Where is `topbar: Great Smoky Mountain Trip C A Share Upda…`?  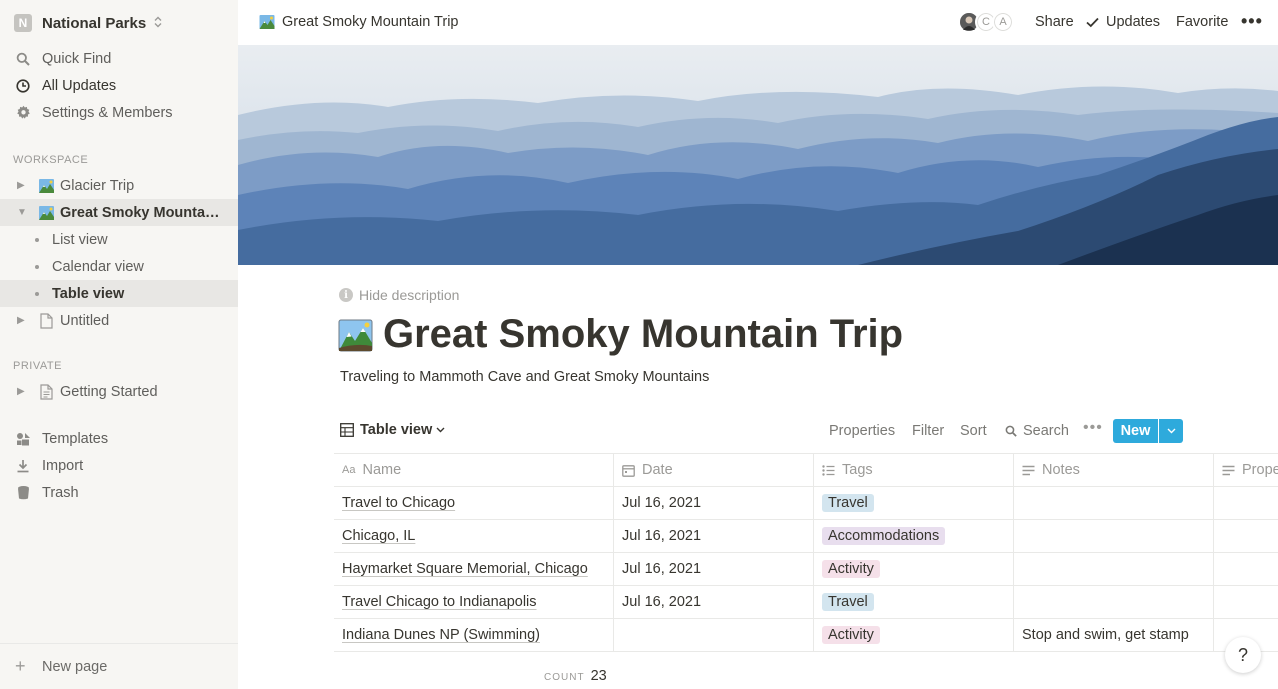 topbar: Great Smoky Mountain Trip C A Share Upda… is located at coordinates (758, 22).